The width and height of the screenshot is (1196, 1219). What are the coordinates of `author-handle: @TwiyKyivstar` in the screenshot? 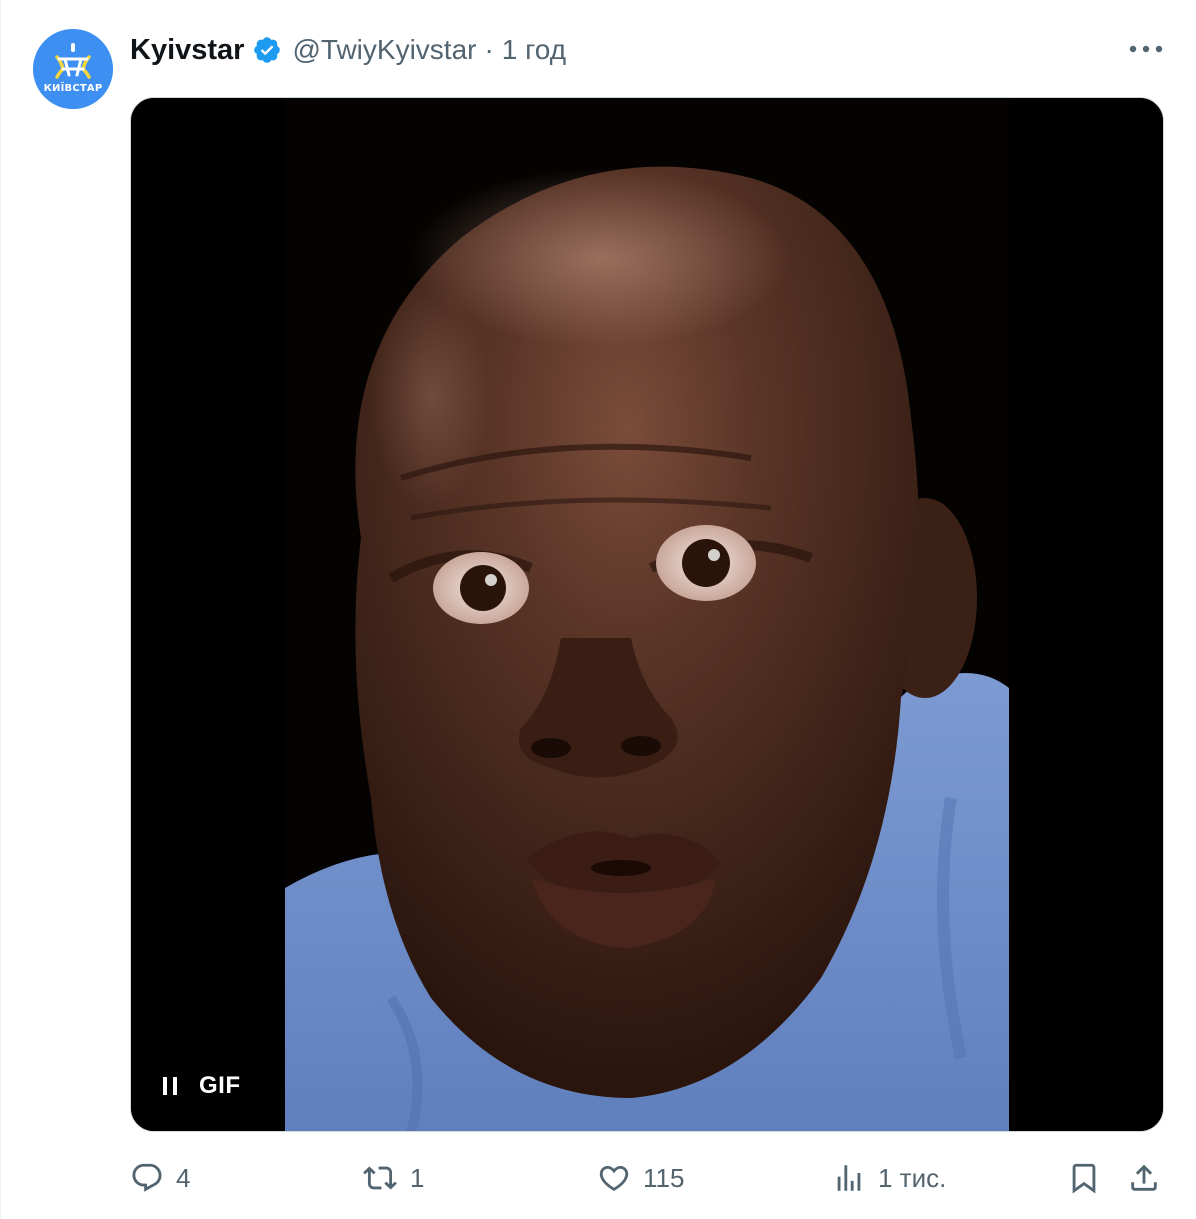 It's located at (384, 50).